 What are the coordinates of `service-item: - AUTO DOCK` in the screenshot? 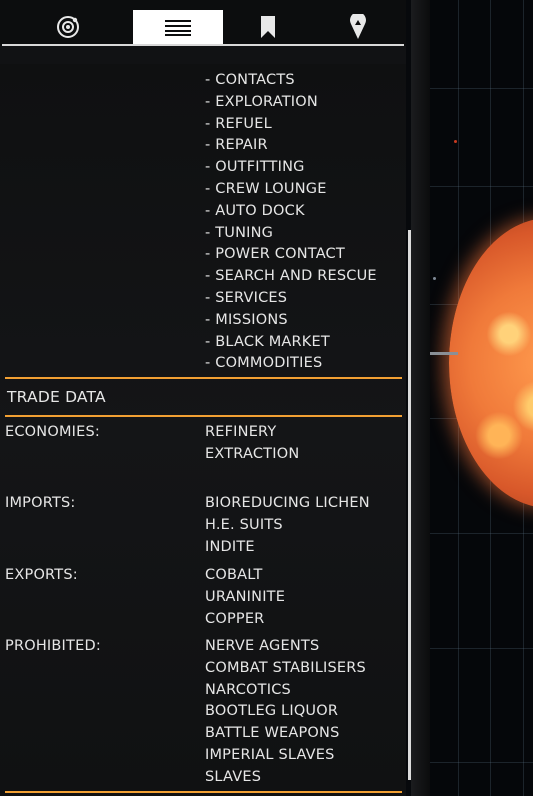 It's located at (255, 210).